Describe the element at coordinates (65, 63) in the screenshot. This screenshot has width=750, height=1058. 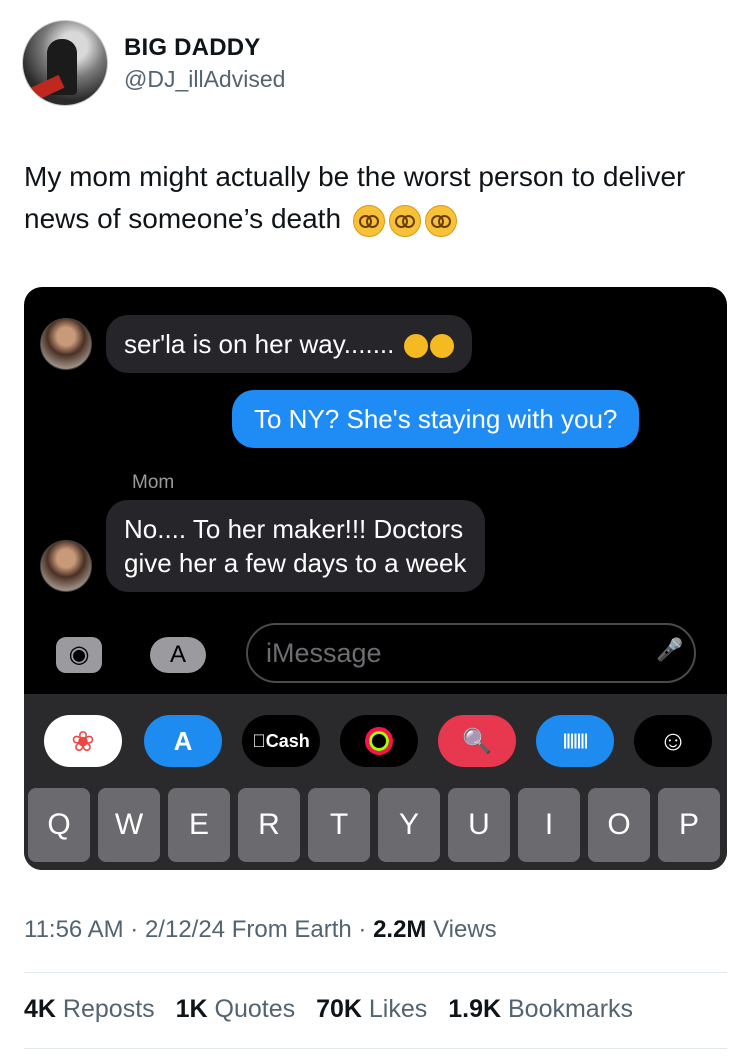
I see `profile-avatar` at that location.